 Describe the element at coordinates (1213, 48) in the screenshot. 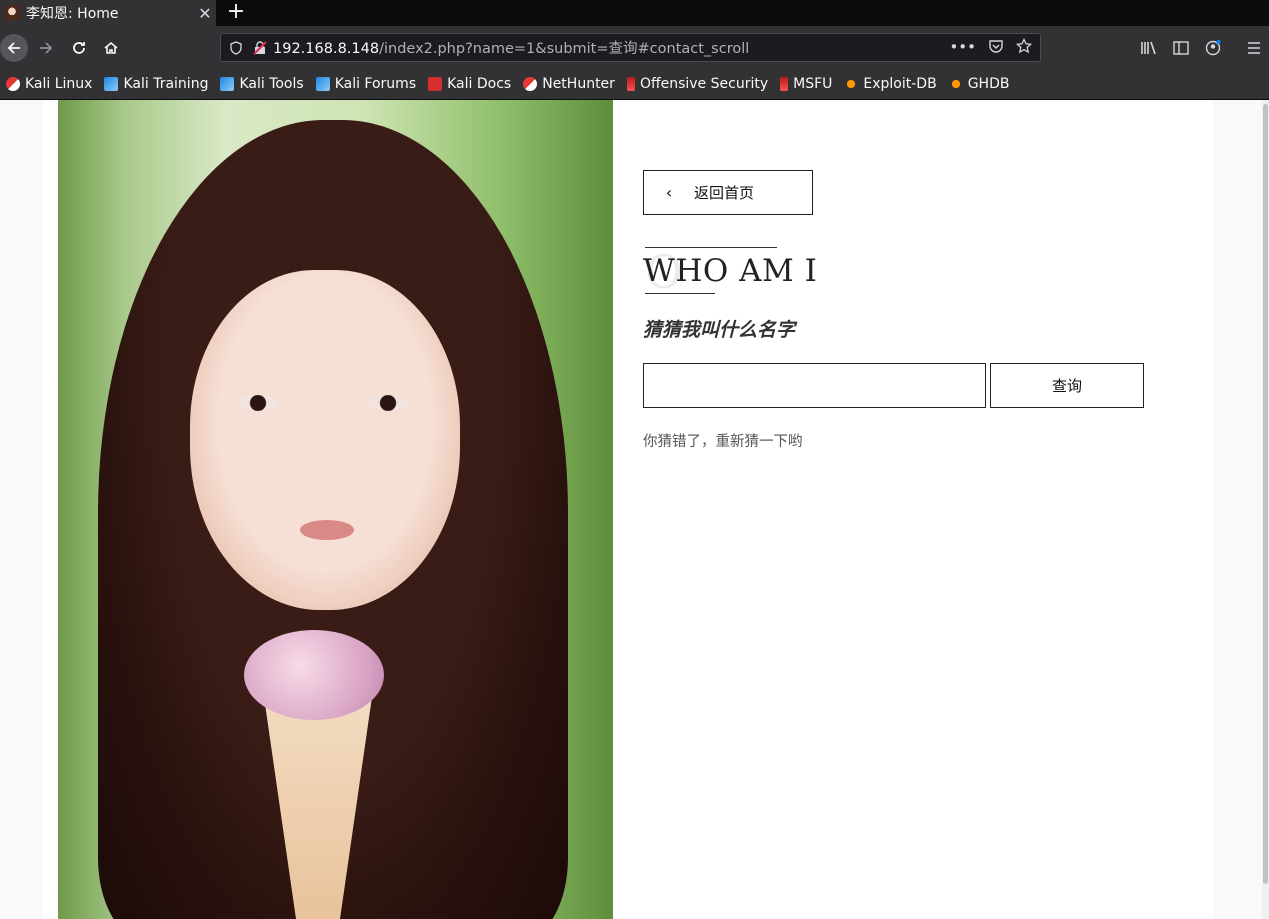

I see `account-icon` at that location.